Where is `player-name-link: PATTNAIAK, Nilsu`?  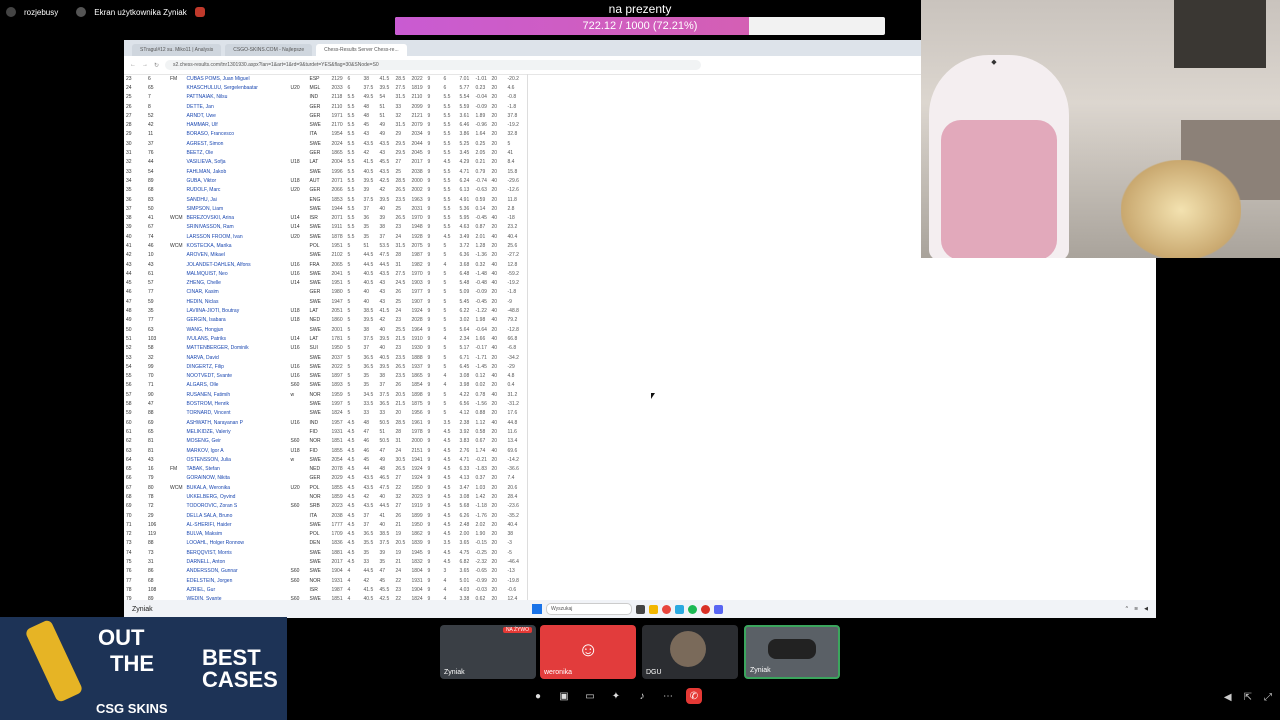
player-name-link: PATTNAIAK, Nilsu is located at coordinates (237, 97).